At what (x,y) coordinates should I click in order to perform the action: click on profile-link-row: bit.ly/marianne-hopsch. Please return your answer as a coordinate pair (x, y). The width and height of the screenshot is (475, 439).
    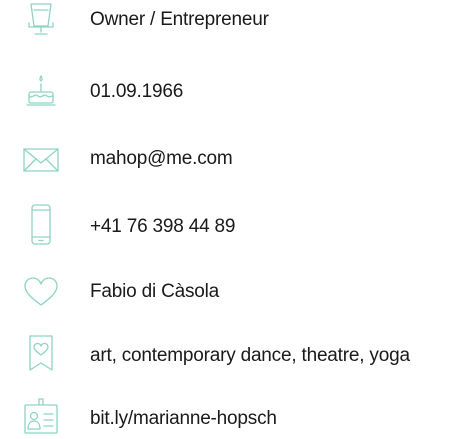
    Looking at the image, I should click on (237, 418).